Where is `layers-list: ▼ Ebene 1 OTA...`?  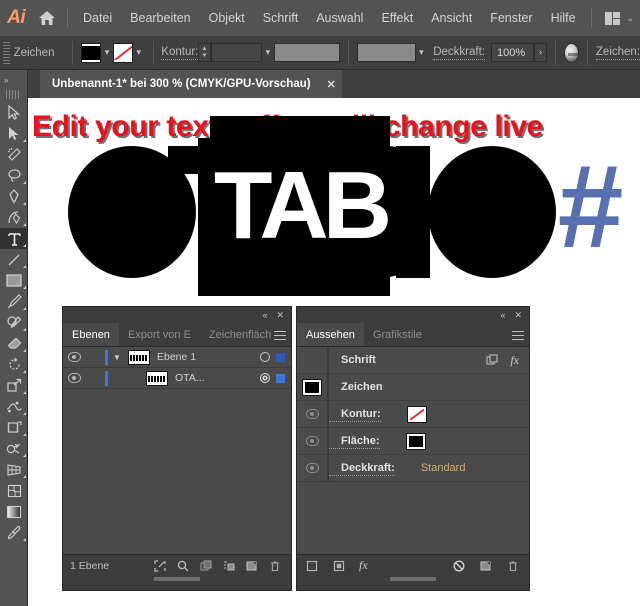 layers-list: ▼ Ebene 1 OTA... is located at coordinates (177, 450).